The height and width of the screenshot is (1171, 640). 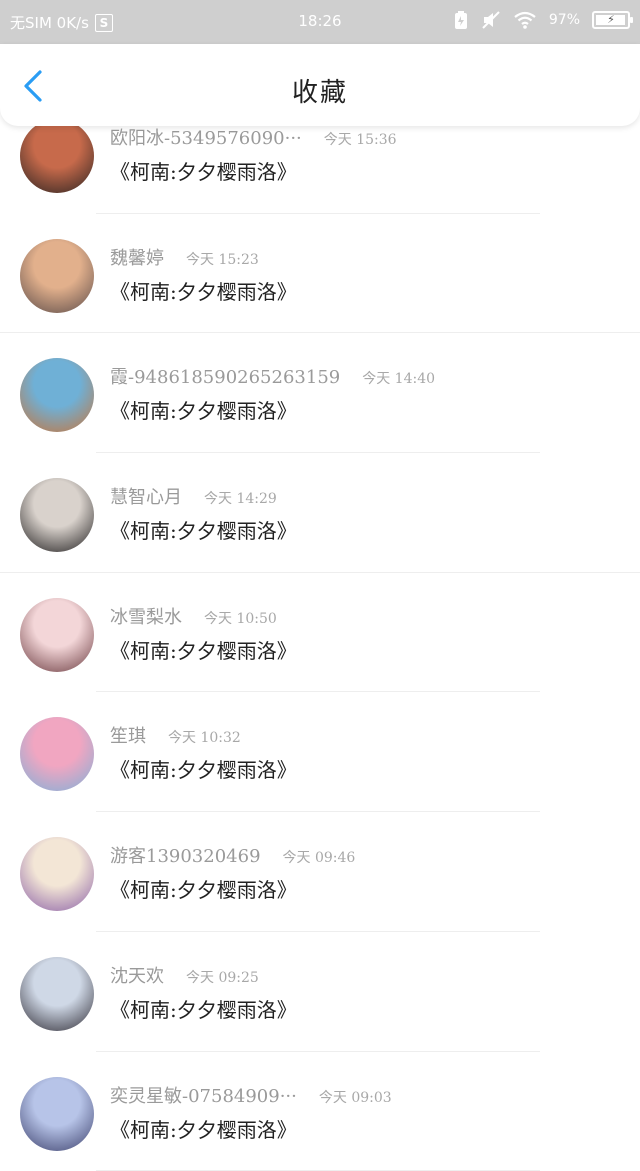 What do you see at coordinates (146, 617) in the screenshot?
I see `sender-name: 冰雪梨水` at bounding box center [146, 617].